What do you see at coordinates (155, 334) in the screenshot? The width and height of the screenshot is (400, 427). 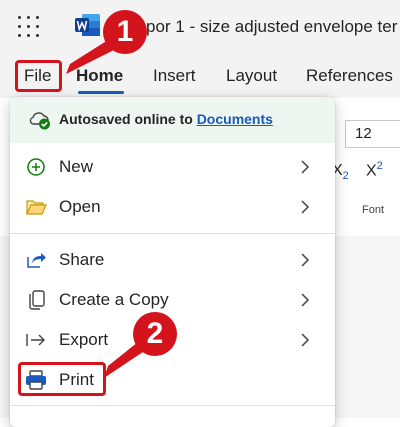 I see `step-badge-2: 2` at bounding box center [155, 334].